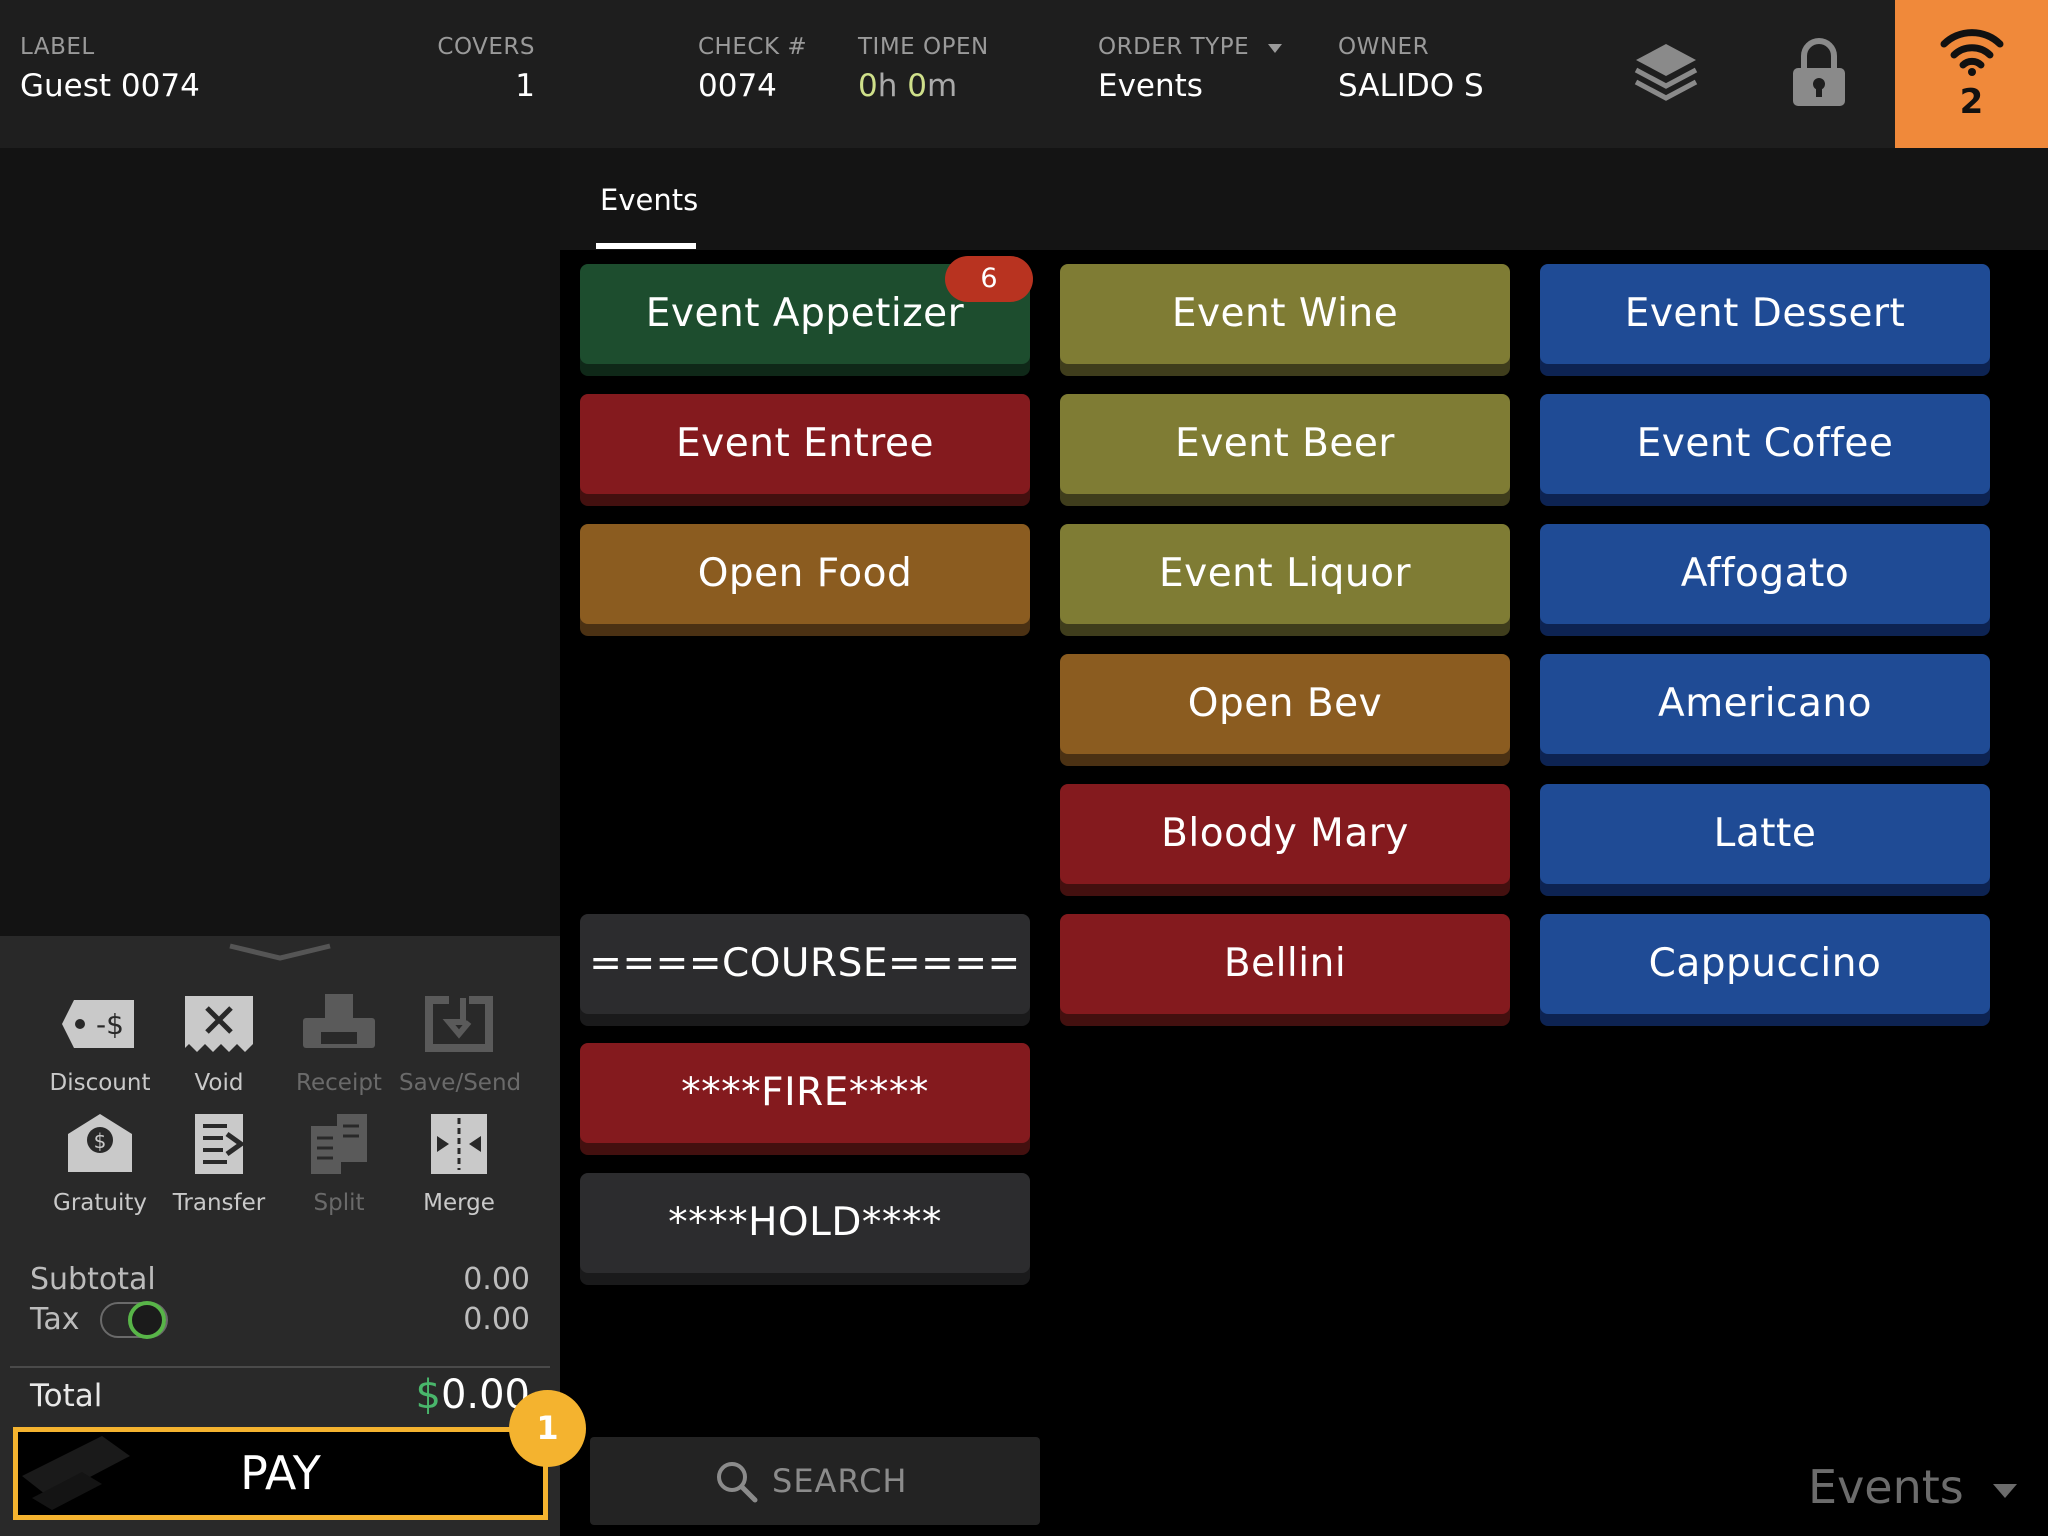 This screenshot has height=1536, width=2048. What do you see at coordinates (339, 1021) in the screenshot?
I see `printer-icon` at bounding box center [339, 1021].